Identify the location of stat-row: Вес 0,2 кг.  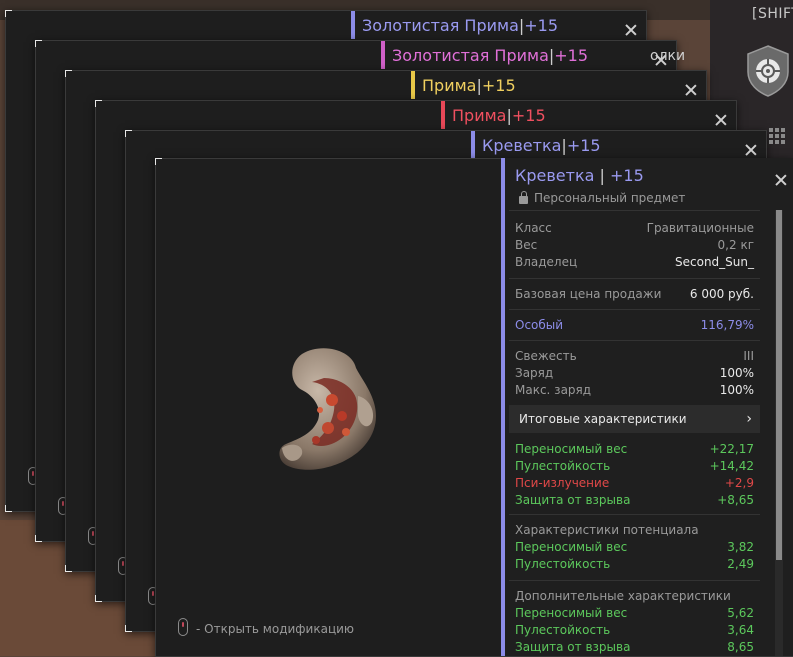
(634, 245).